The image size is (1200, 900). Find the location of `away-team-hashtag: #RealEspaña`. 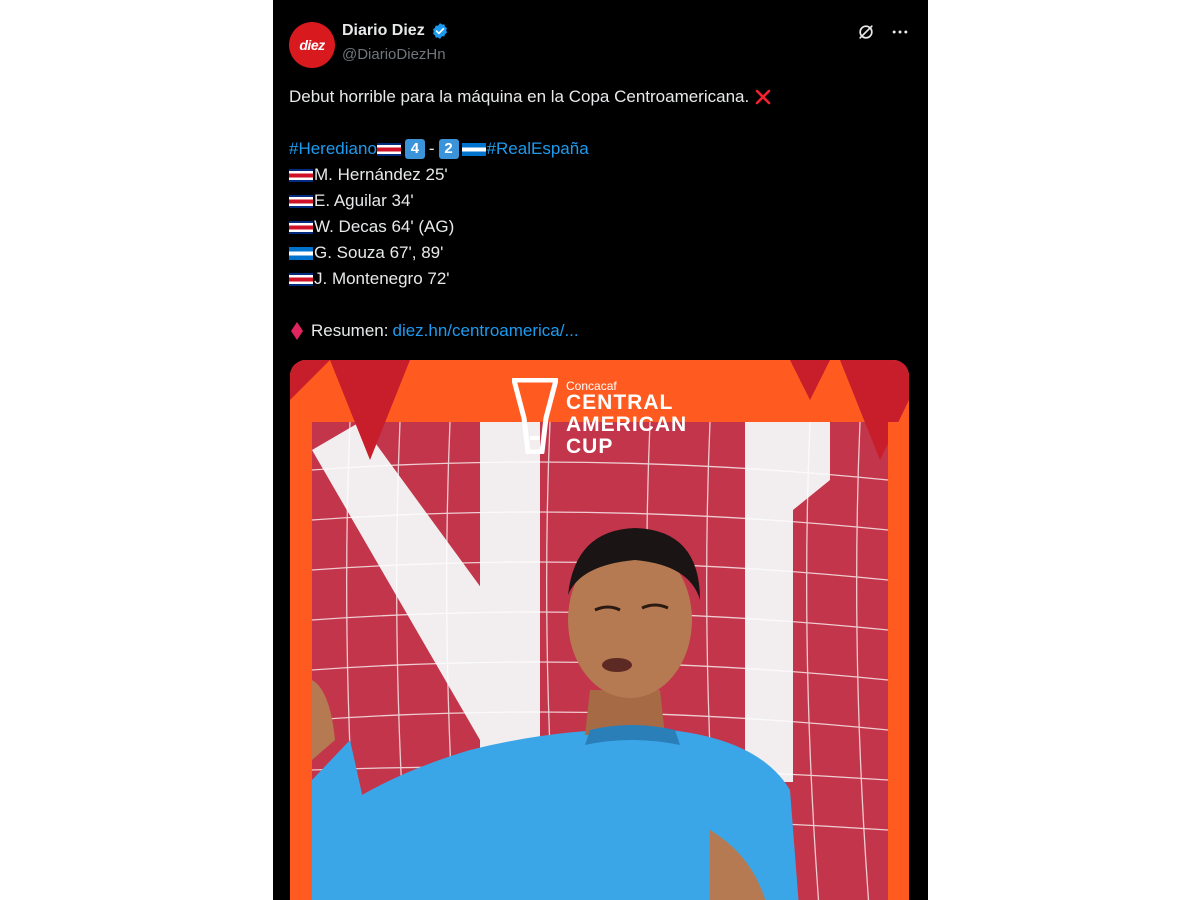

away-team-hashtag: #RealEspaña is located at coordinates (538, 149).